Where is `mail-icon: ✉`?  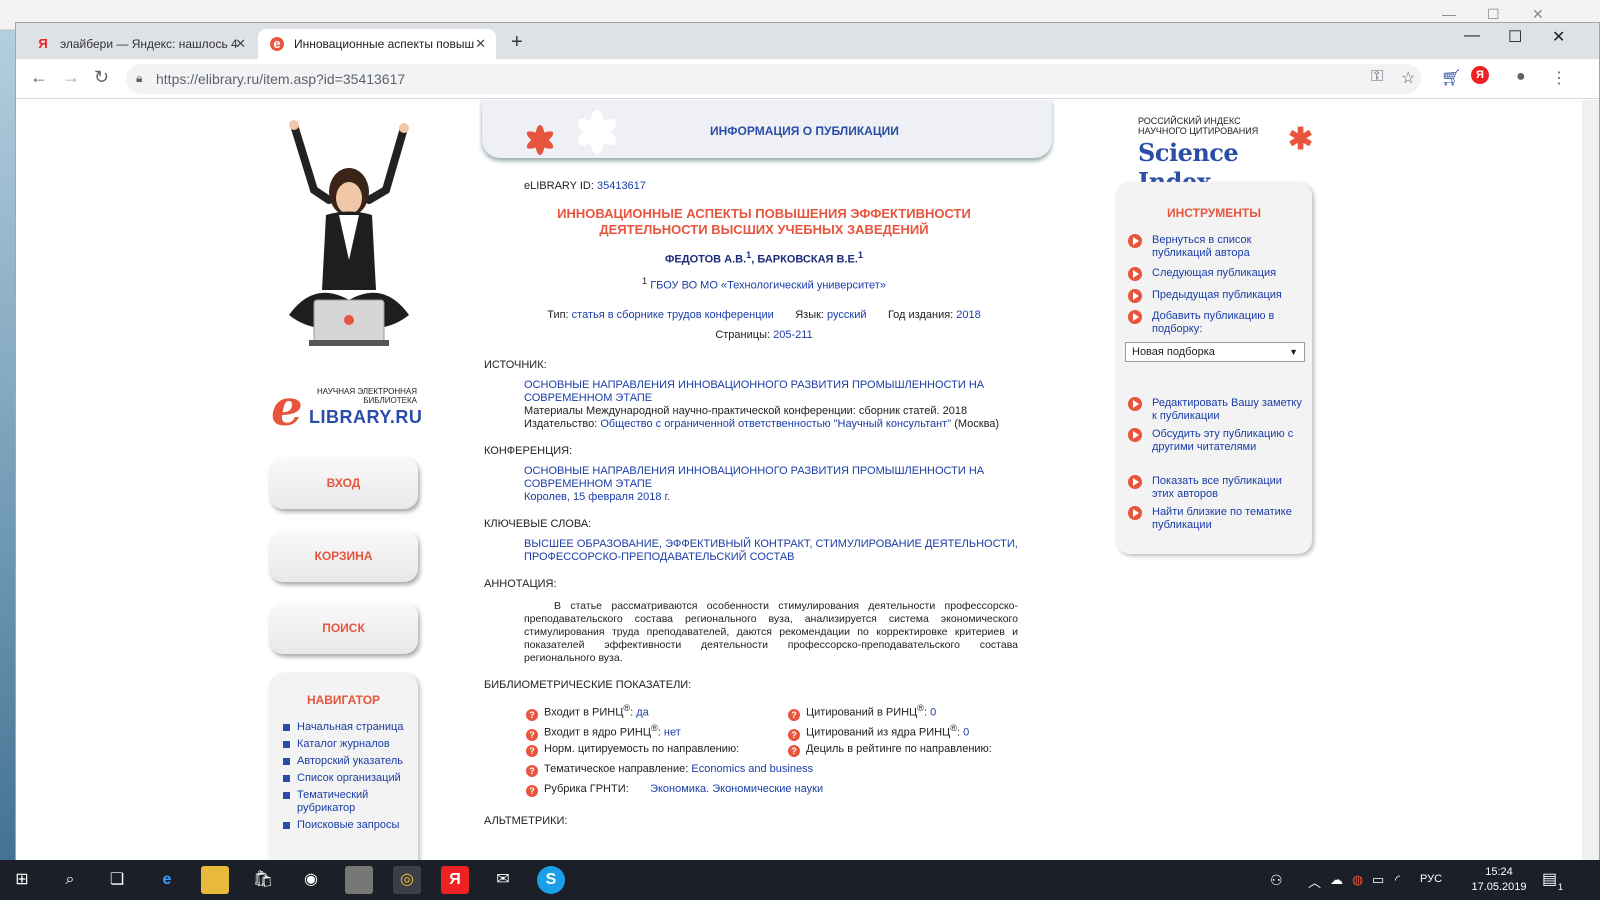 mail-icon: ✉ is located at coordinates (503, 880).